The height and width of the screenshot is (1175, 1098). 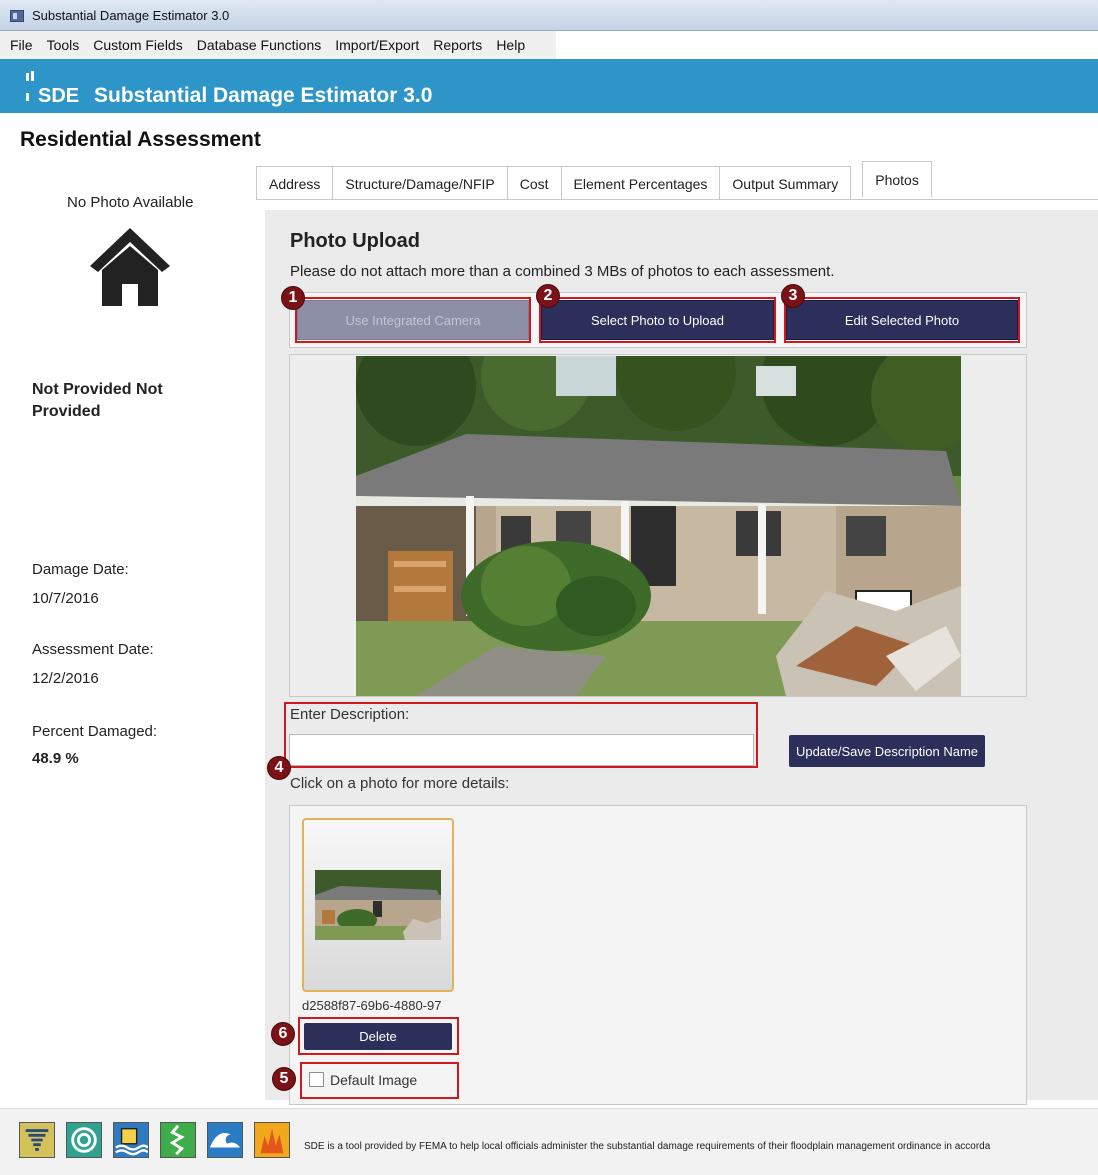 What do you see at coordinates (510, 45) in the screenshot?
I see `menu-help: Help` at bounding box center [510, 45].